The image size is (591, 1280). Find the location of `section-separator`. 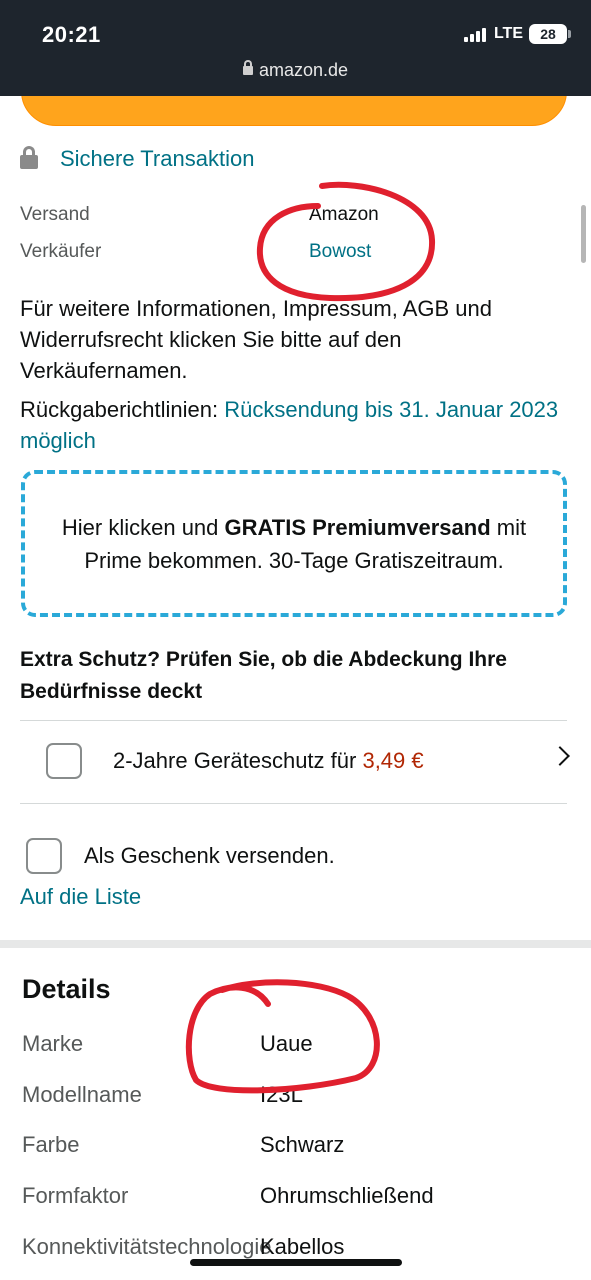

section-separator is located at coordinates (295, 944).